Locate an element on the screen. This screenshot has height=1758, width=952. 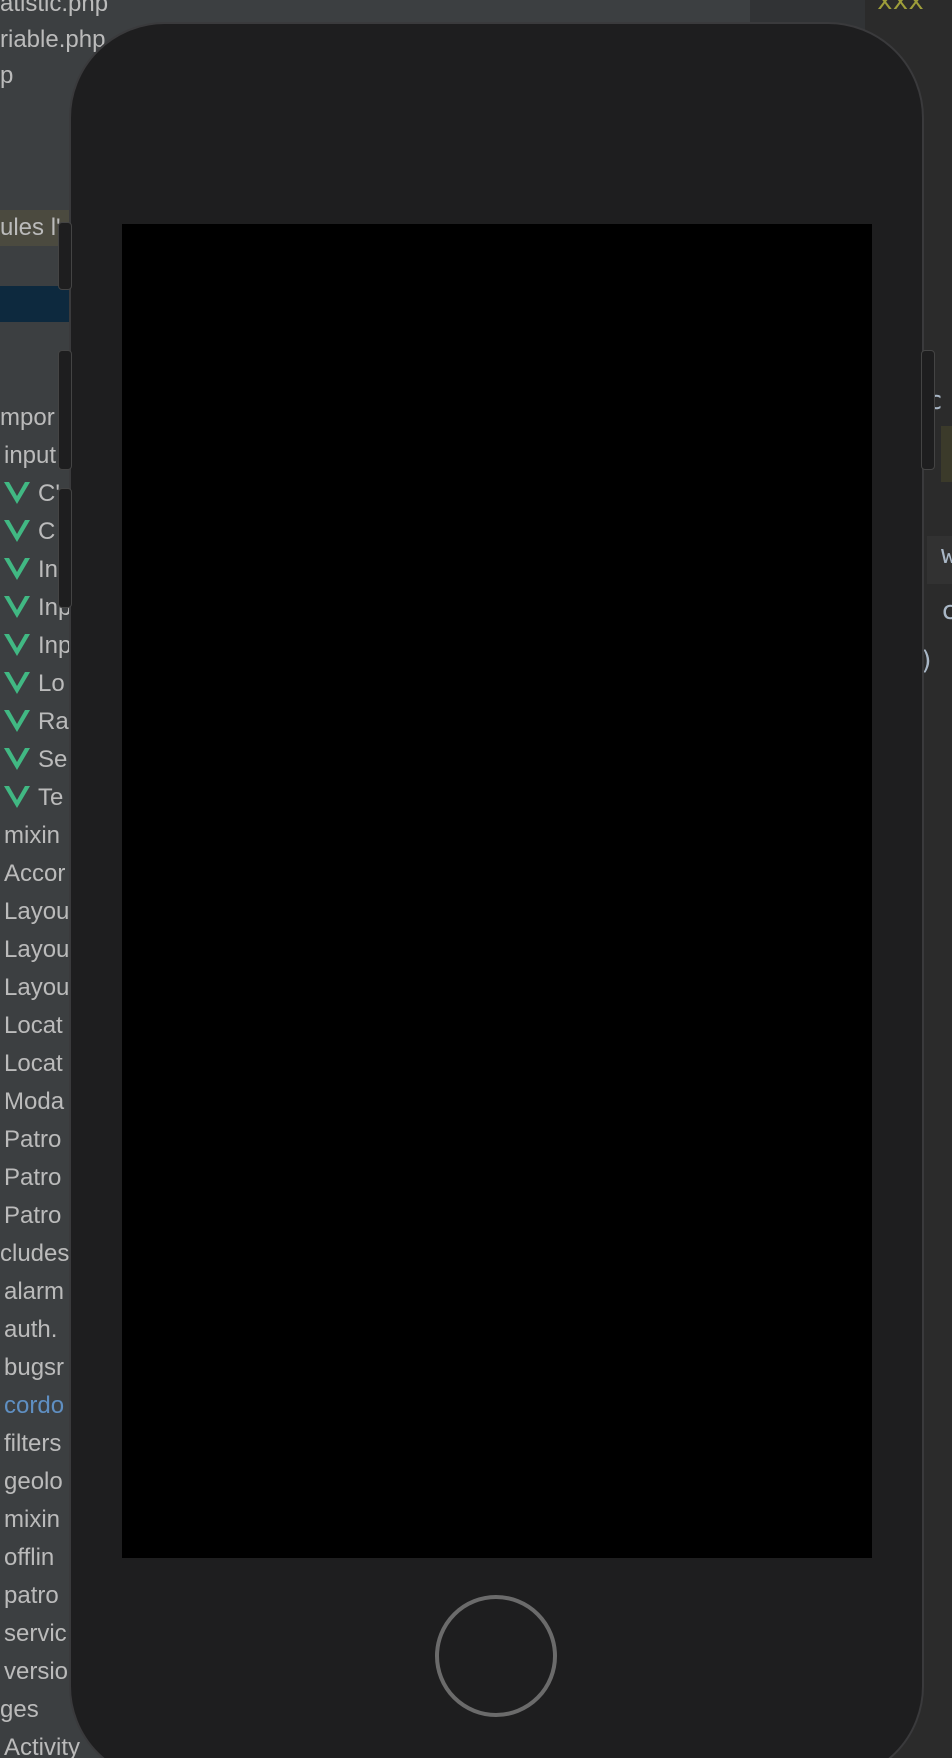
mute-switch is located at coordinates (65, 256).